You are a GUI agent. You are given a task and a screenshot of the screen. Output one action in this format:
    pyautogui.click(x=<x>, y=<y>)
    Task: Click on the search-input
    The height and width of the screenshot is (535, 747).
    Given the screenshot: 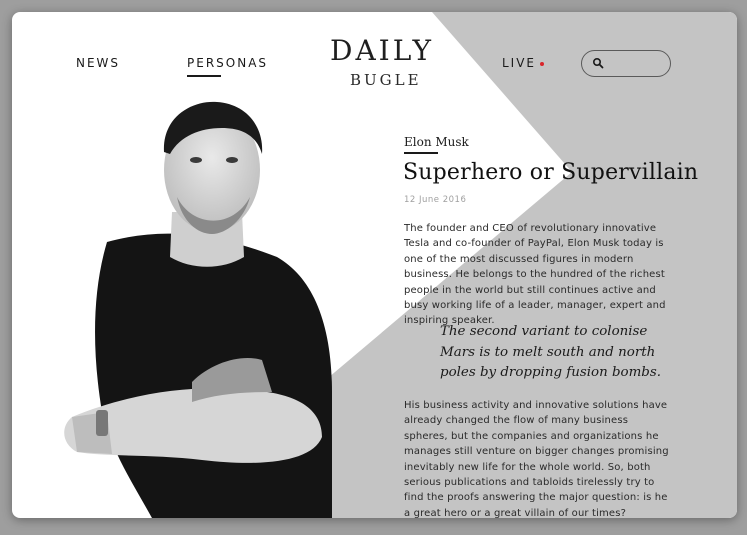 What is the action you would take?
    pyautogui.click(x=626, y=63)
    